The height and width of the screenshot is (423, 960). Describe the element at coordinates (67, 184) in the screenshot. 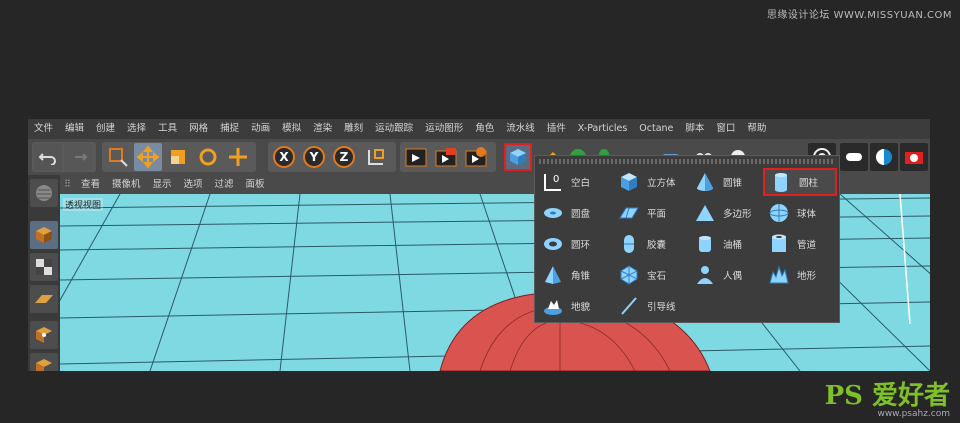

I see `viewport-grip: ⠿` at that location.